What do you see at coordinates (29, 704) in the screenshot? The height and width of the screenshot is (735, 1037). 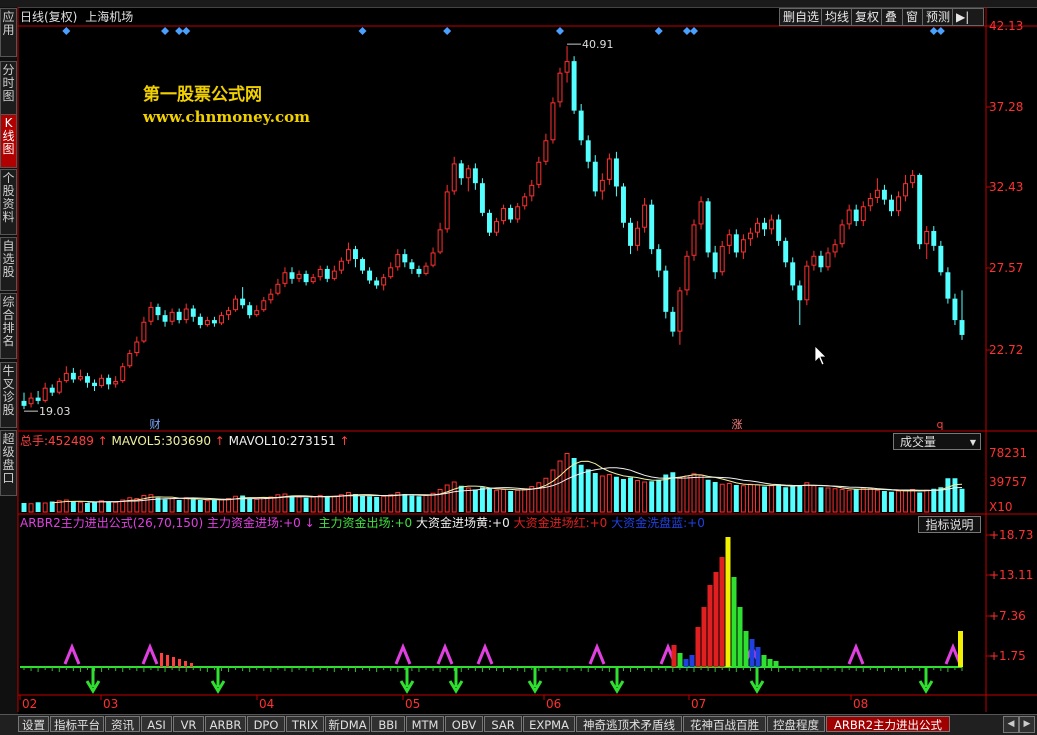 I see `month-label: 02` at bounding box center [29, 704].